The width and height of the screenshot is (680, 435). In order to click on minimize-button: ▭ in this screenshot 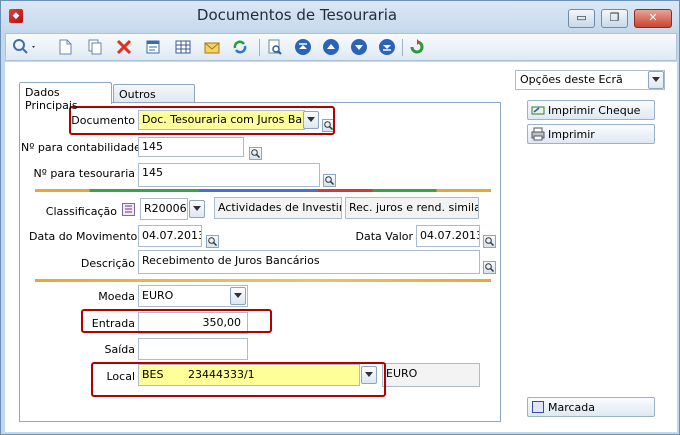, I will do `click(581, 18)`.